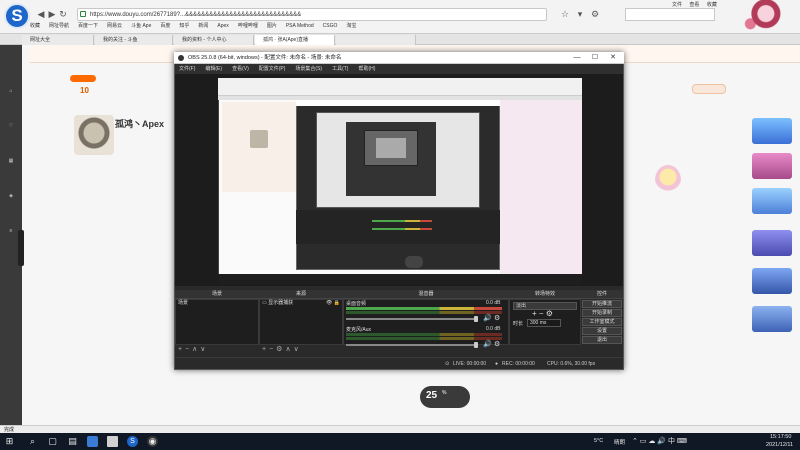  What do you see at coordinates (214, 40) in the screenshot?
I see `tab-3: 我的资料 - 个人中心` at bounding box center [214, 40].